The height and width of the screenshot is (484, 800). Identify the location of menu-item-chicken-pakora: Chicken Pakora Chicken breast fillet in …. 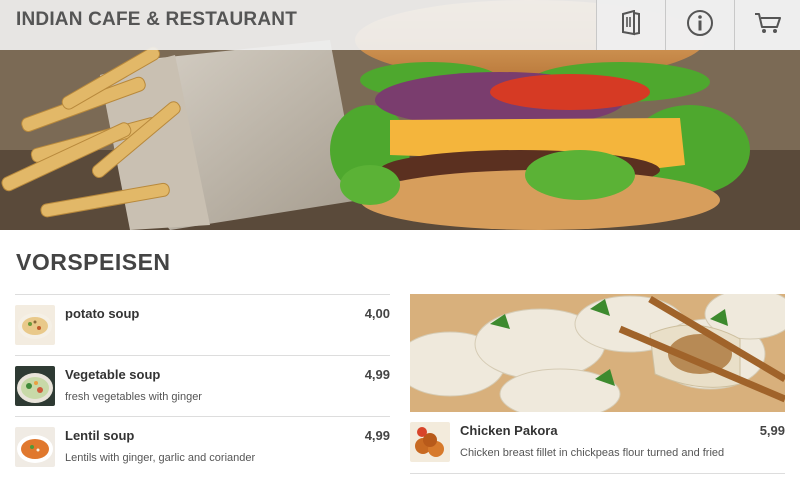
(597, 443).